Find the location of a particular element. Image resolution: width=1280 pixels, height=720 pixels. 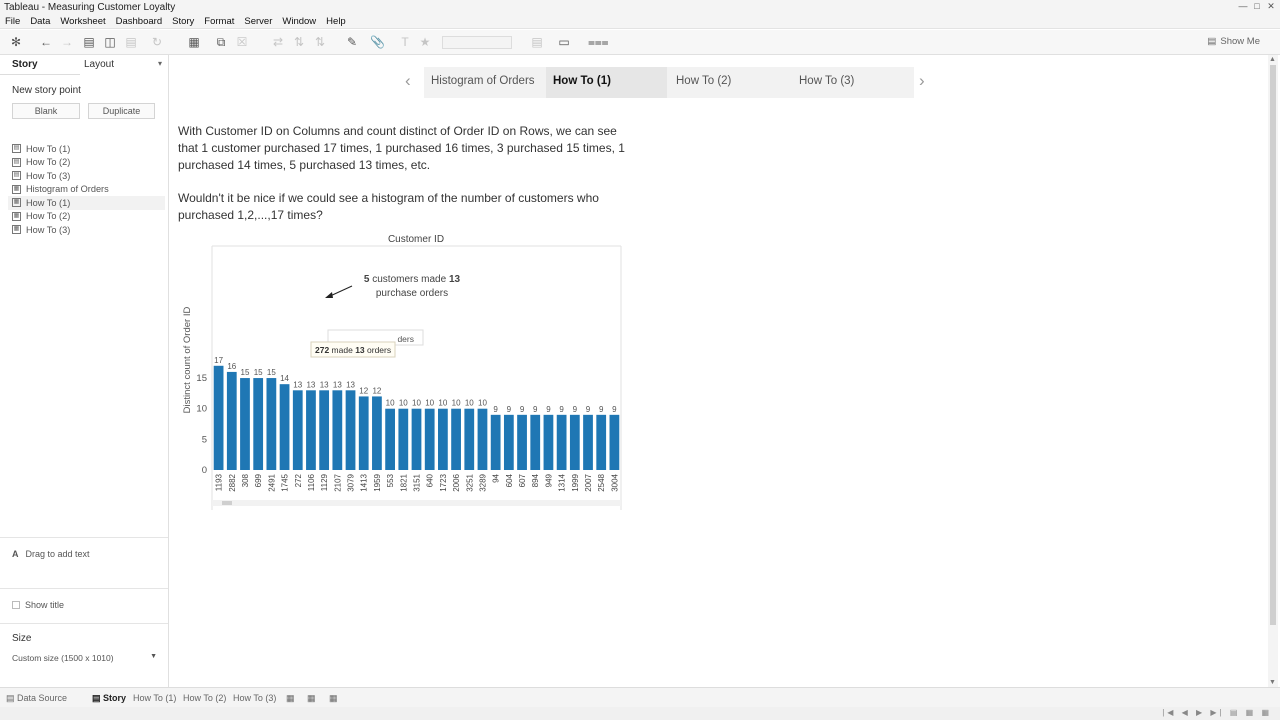

minimize-icon: — is located at coordinates (1243, 6).